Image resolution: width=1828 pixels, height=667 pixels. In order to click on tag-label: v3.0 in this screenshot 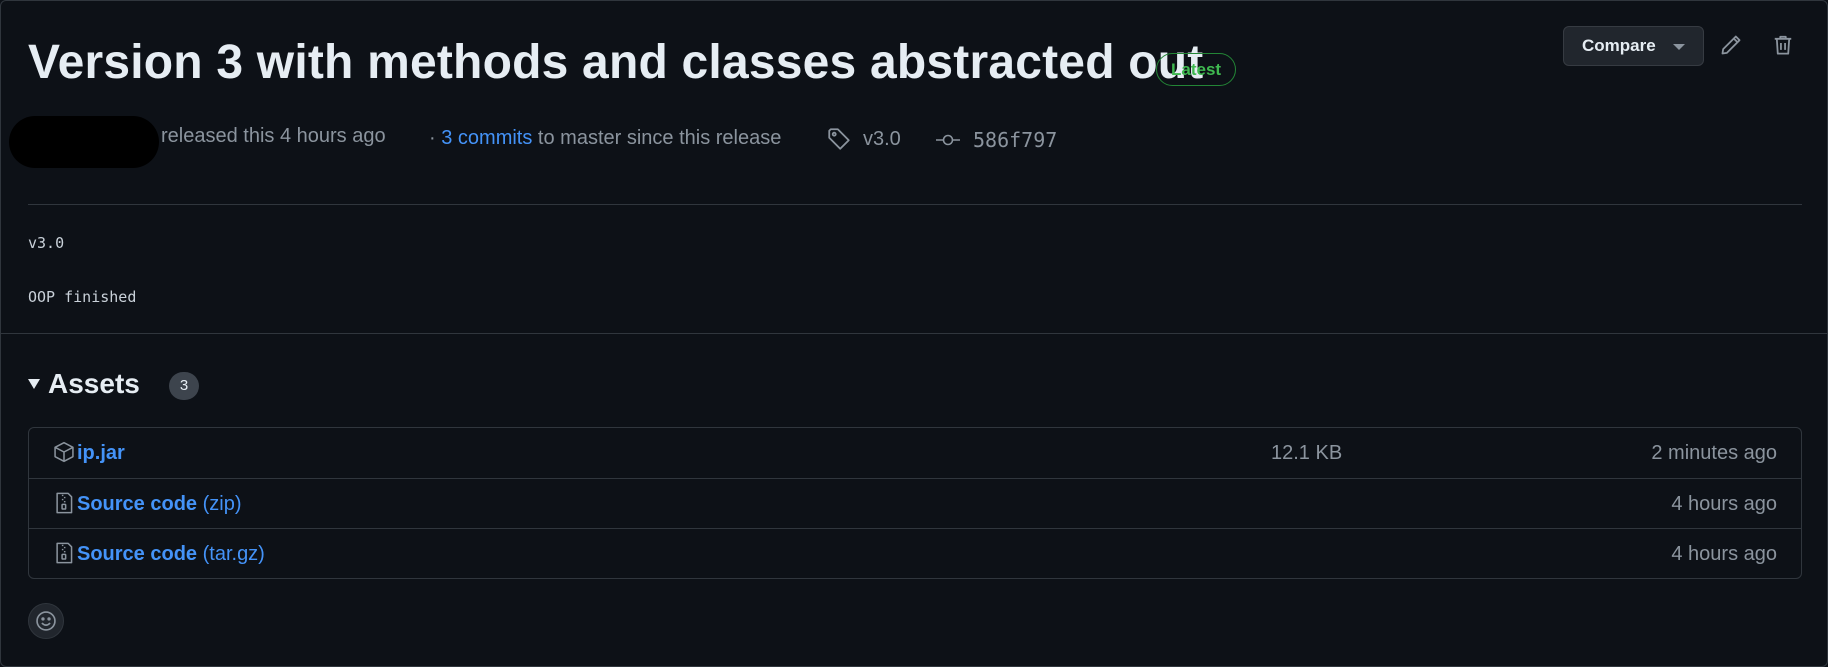, I will do `click(882, 138)`.